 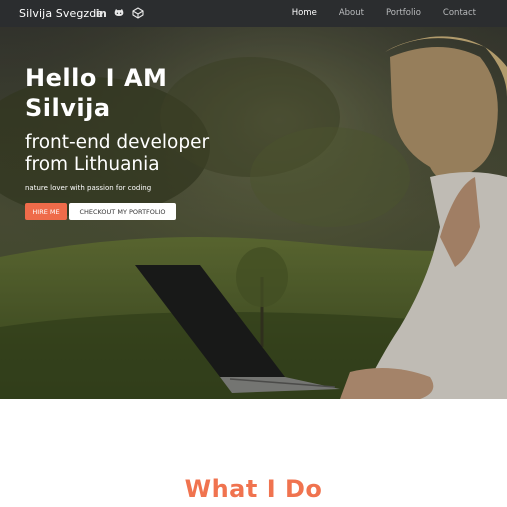 I want to click on checkout-portfolio-button: CHECKOUT MY PORTFOLIO, so click(x=122, y=211).